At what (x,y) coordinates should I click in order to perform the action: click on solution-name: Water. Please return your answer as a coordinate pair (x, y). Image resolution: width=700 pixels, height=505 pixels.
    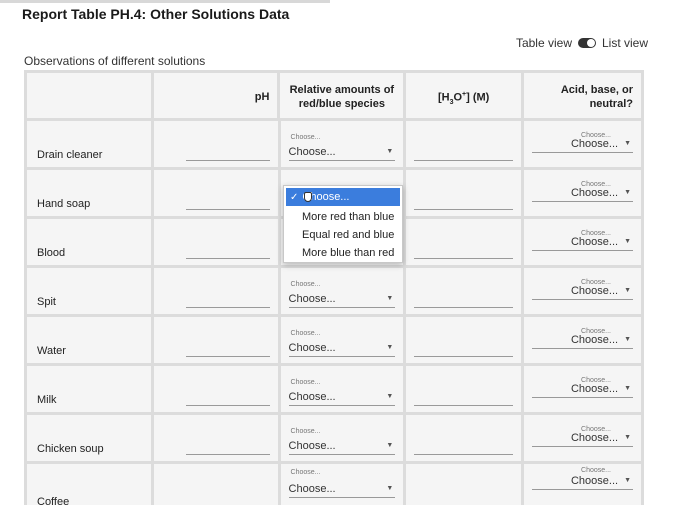
    Looking at the image, I should click on (51, 351).